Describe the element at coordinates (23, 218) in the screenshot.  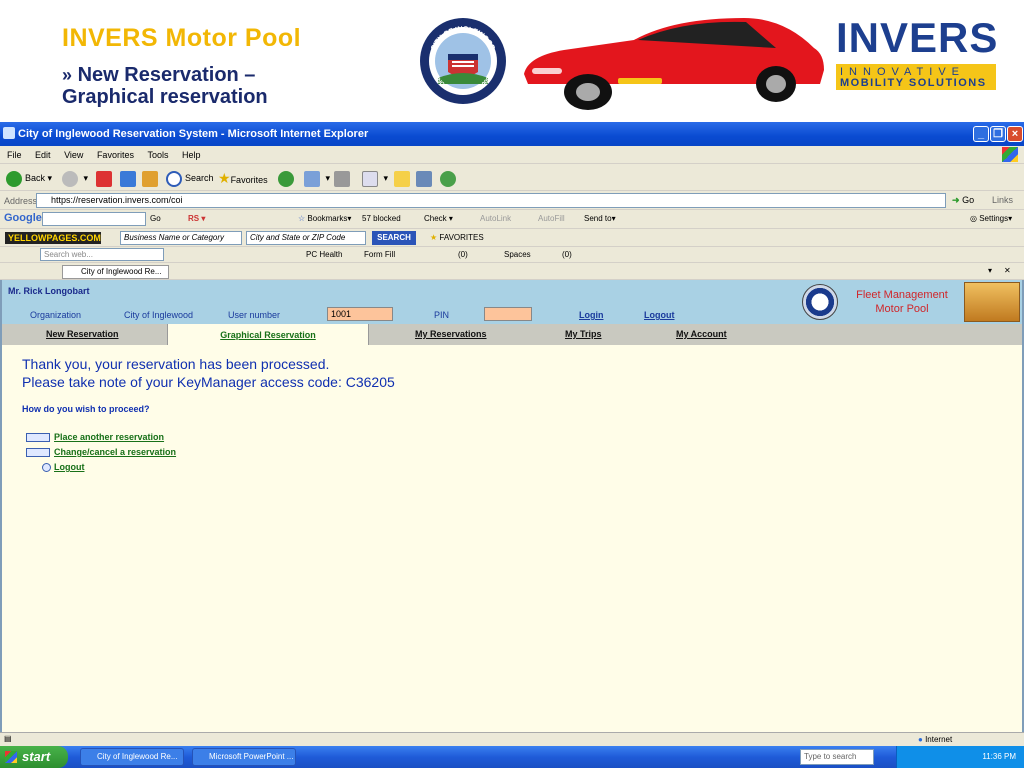
I see `google-logo: Google` at that location.